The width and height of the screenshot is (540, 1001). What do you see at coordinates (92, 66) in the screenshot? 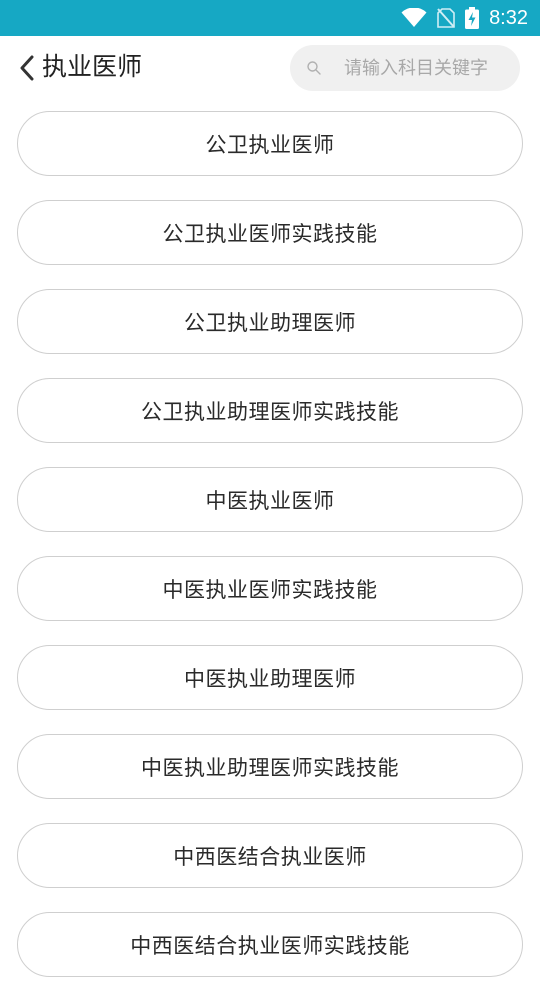
I see `page-title: 执业医师` at bounding box center [92, 66].